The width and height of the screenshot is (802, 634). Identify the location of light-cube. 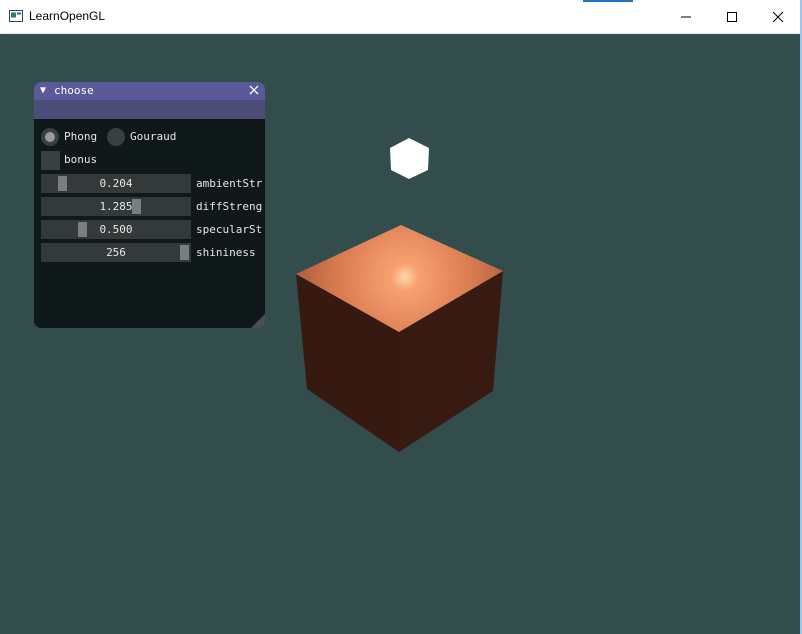
(409, 158).